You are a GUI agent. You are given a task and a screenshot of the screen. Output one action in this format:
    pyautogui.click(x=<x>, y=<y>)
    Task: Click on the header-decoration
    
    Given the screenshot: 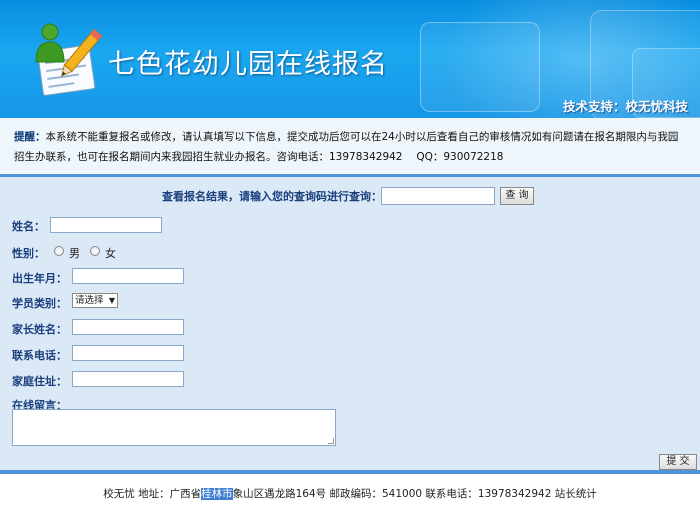 What is the action you would take?
    pyautogui.click(x=480, y=67)
    